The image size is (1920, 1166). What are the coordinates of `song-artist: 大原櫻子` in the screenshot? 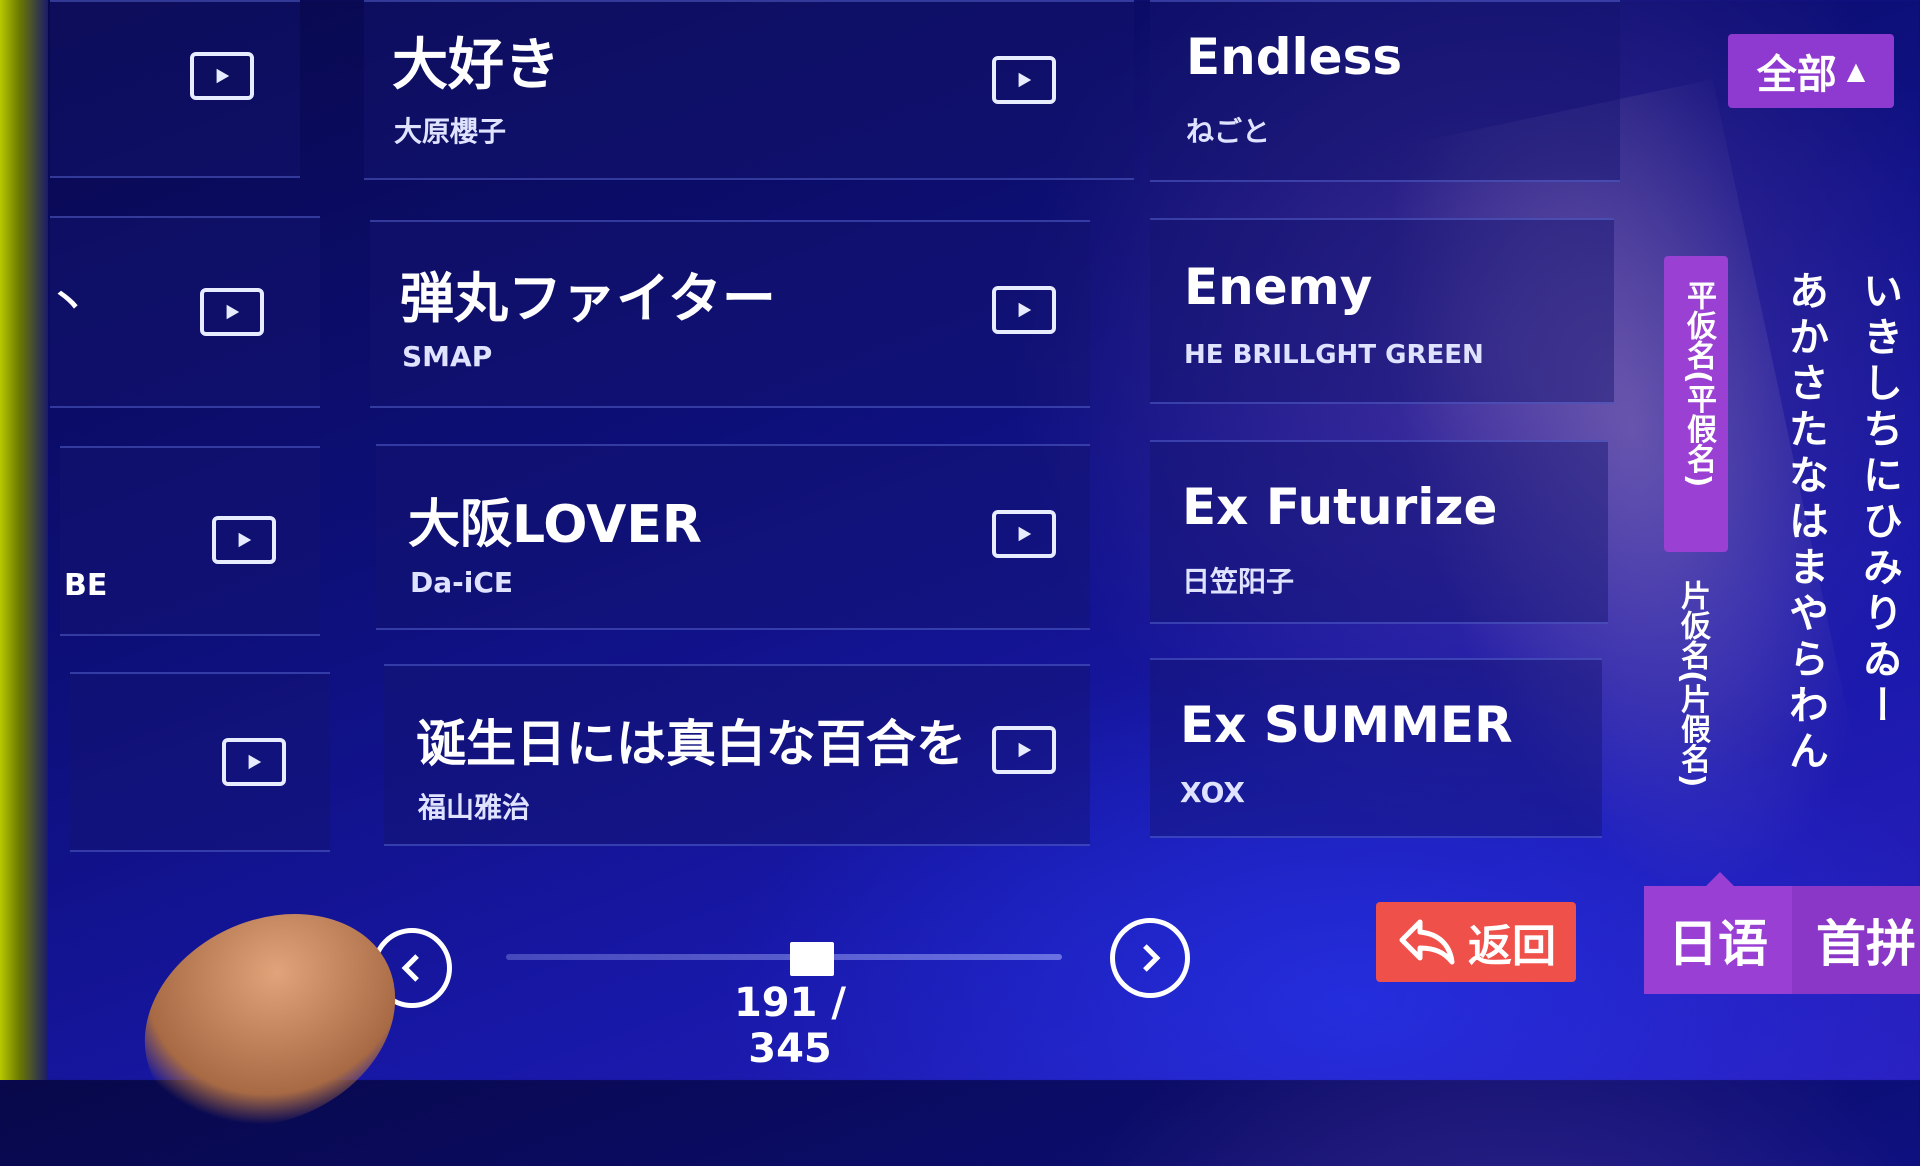 It's located at (450, 131).